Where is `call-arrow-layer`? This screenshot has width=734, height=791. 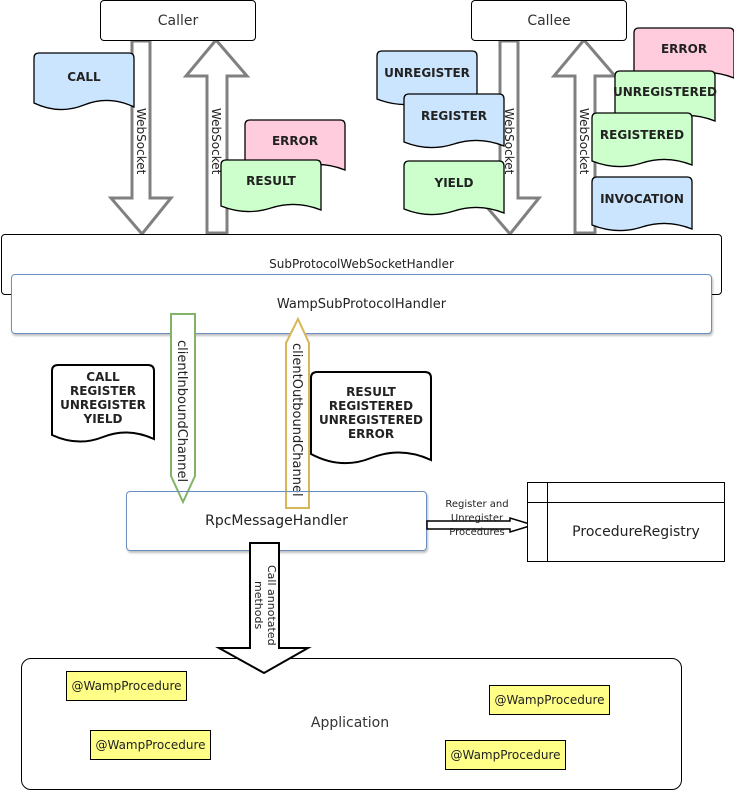 call-arrow-layer is located at coordinates (263, 608).